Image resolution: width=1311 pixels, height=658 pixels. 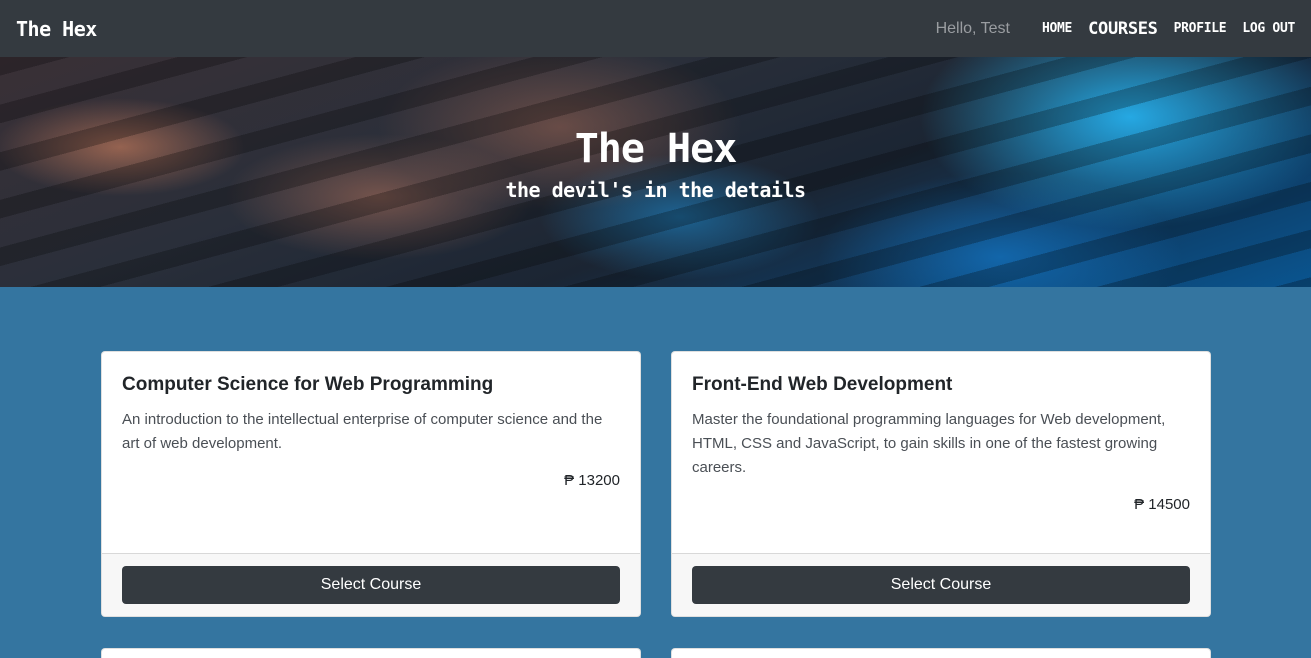 I want to click on course-title: Computer Science for Web Programming, so click(x=308, y=384).